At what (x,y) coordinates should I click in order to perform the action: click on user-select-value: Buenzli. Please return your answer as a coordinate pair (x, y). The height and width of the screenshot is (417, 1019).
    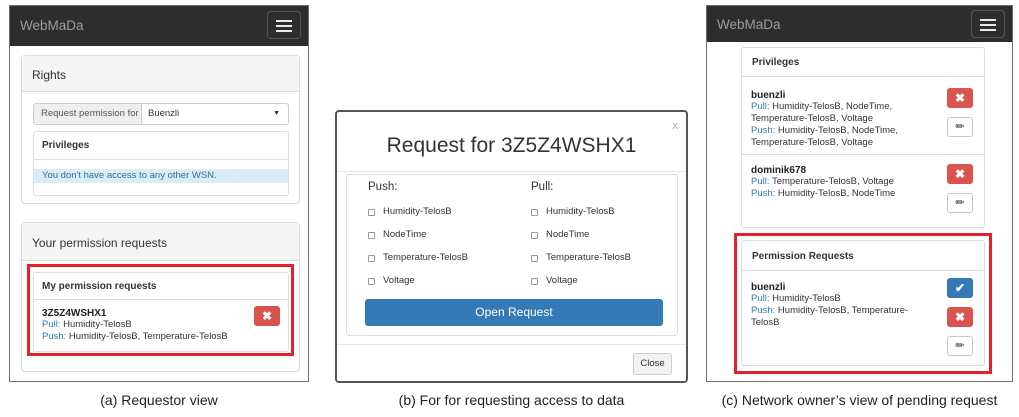
    Looking at the image, I should click on (164, 113).